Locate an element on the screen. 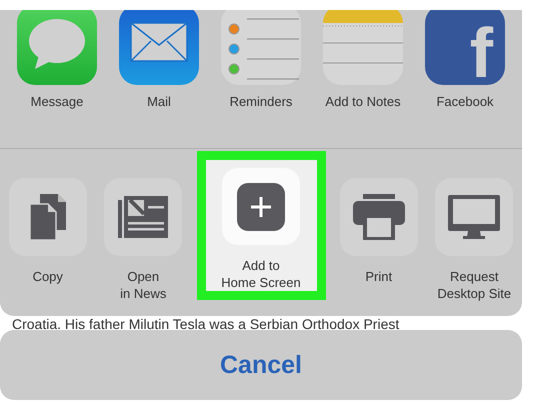 This screenshot has width=560, height=407. printer-icon is located at coordinates (378, 217).